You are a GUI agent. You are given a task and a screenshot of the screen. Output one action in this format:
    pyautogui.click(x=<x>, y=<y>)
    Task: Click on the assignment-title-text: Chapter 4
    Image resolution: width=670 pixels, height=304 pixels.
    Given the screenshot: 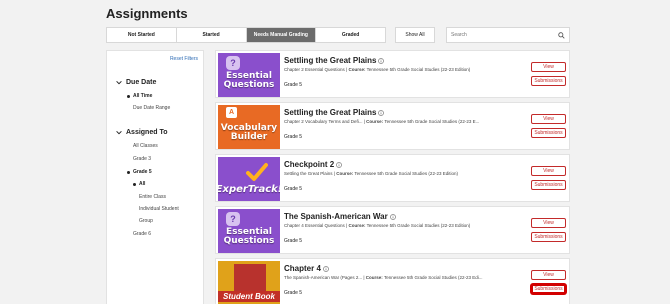 What is the action you would take?
    pyautogui.click(x=302, y=268)
    